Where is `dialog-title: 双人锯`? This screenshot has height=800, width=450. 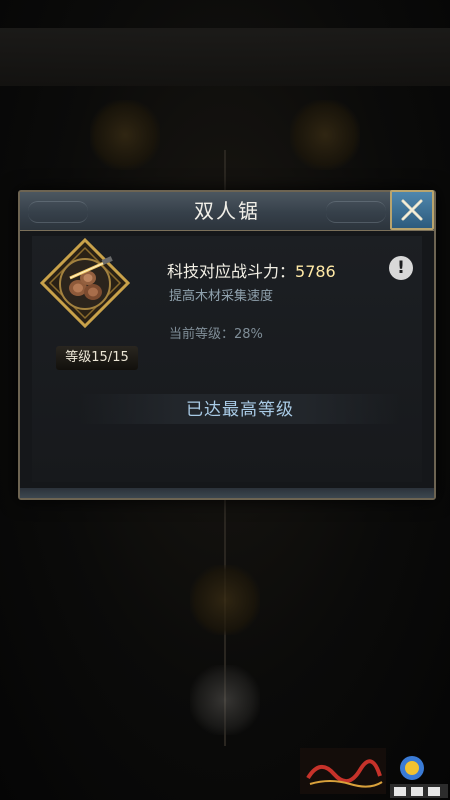
dialog-title: 双人锯 is located at coordinates (227, 211).